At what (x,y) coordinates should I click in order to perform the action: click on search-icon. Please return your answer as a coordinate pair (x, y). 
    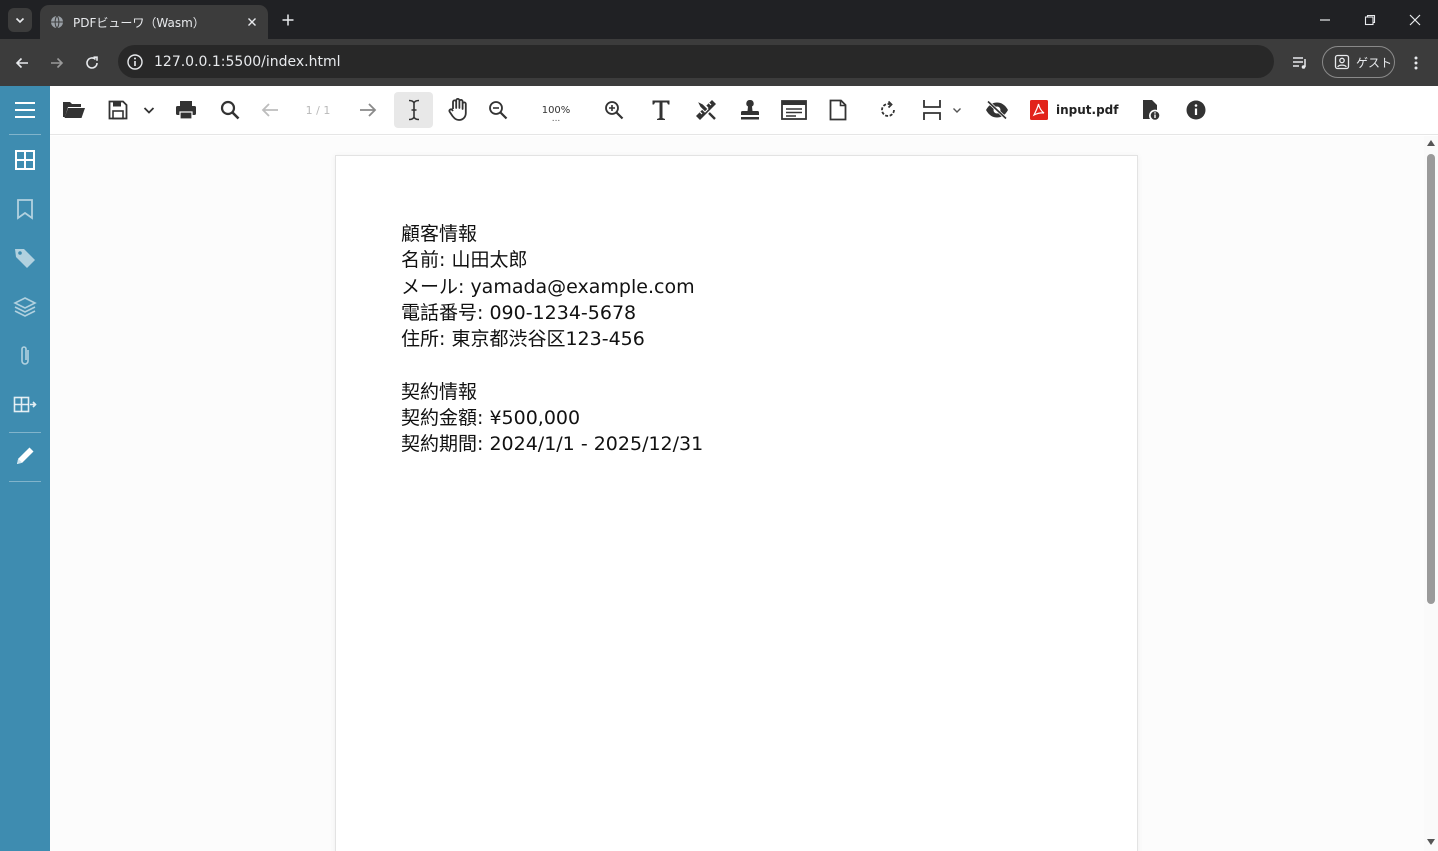
    Looking at the image, I should click on (230, 110).